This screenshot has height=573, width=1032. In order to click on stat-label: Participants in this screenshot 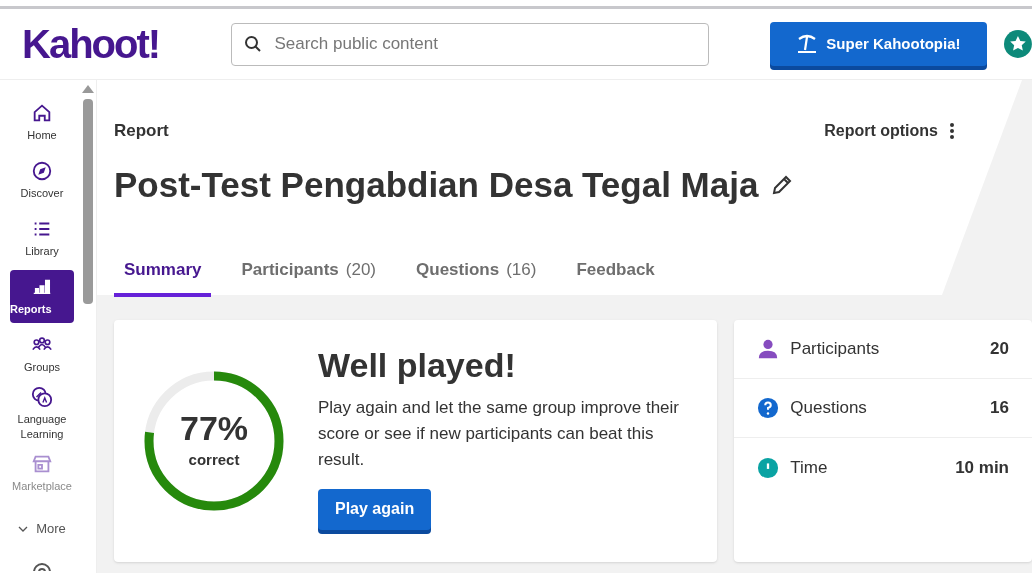, I will do `click(835, 349)`.